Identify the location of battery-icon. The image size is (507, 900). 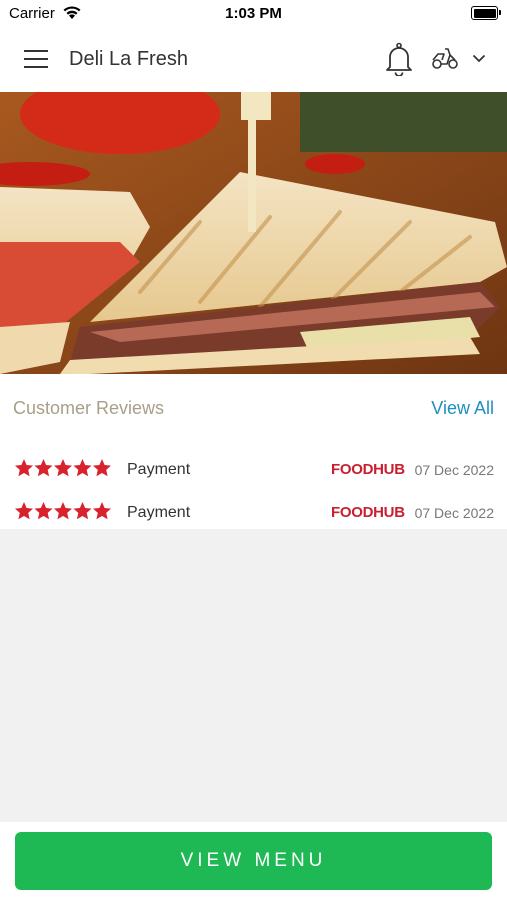
(486, 13).